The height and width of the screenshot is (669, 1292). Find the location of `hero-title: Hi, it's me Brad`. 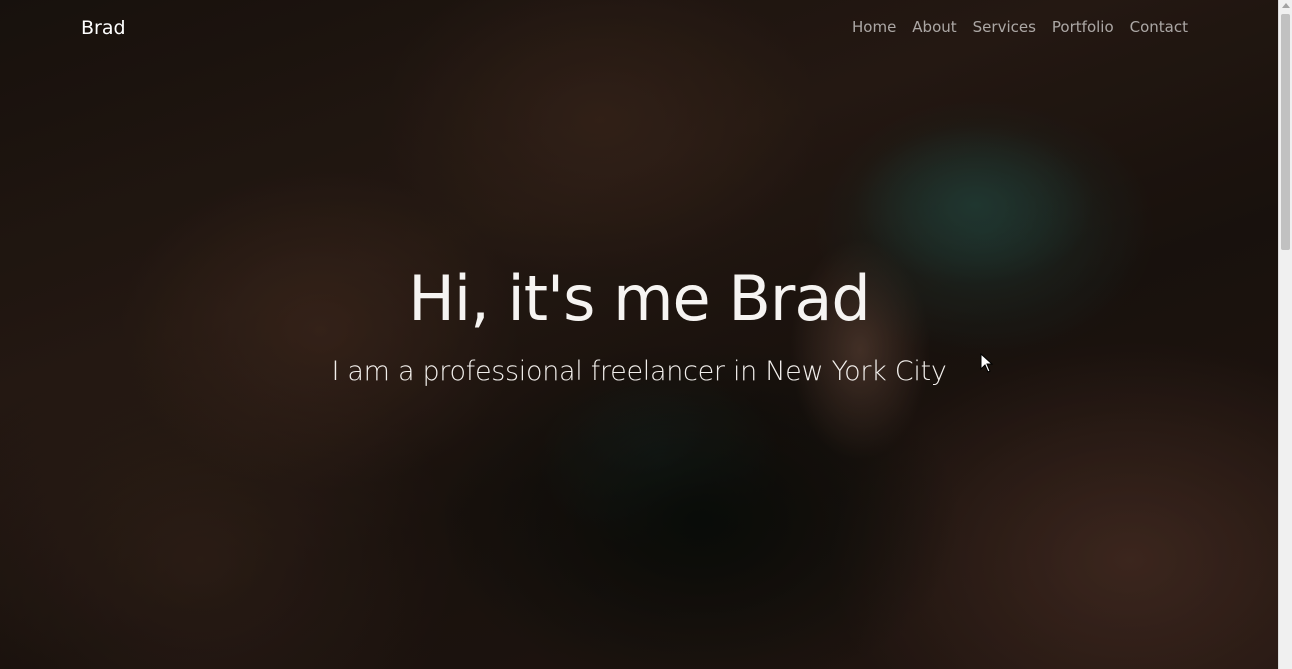

hero-title: Hi, it's me Brad is located at coordinates (639, 298).